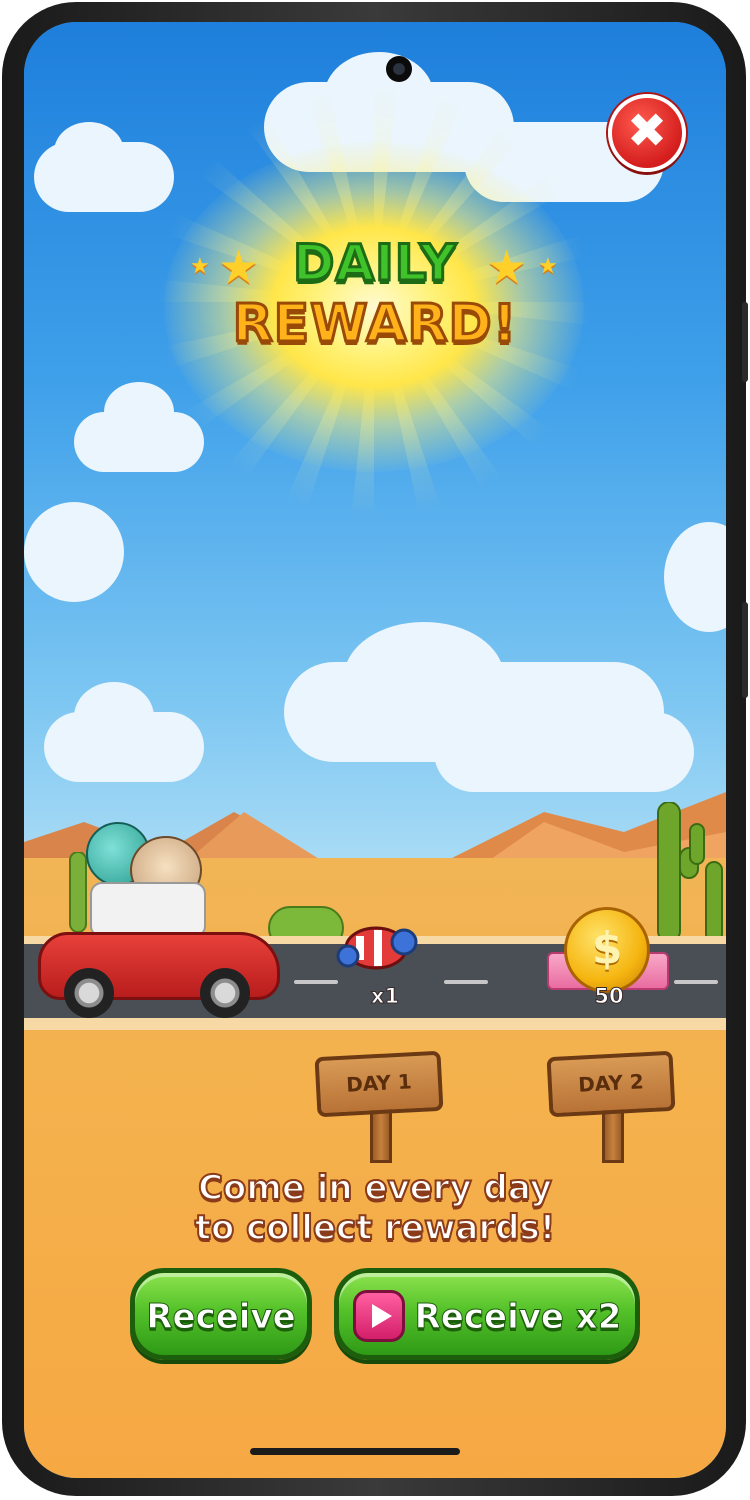  I want to click on receive-button-label: Receive, so click(221, 1317).